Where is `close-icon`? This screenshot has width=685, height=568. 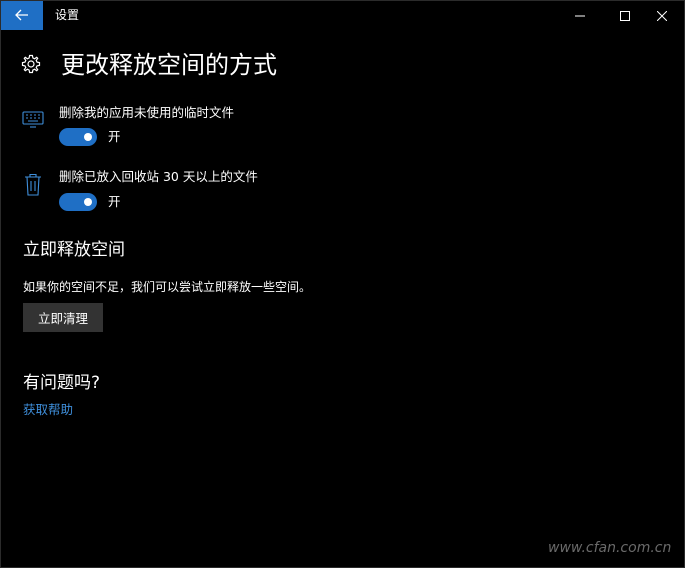
close-icon is located at coordinates (662, 15).